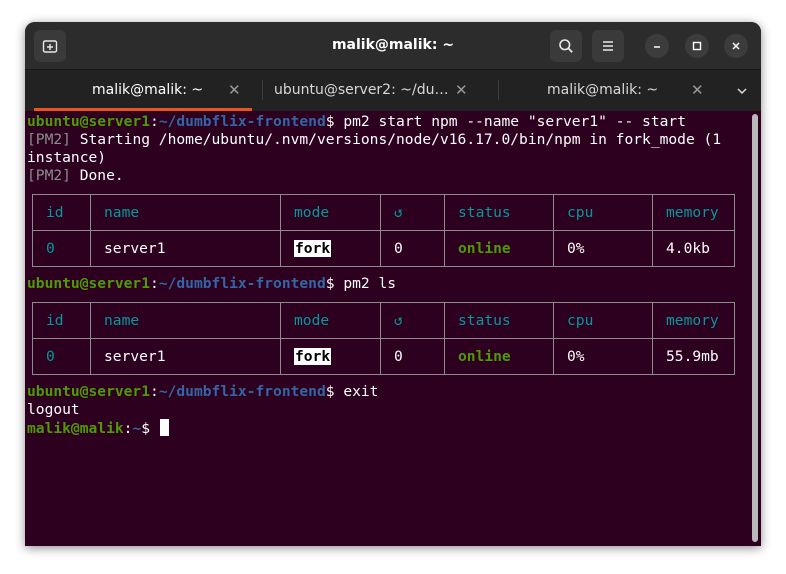 This screenshot has height=574, width=786. I want to click on maximize-icon, so click(697, 46).